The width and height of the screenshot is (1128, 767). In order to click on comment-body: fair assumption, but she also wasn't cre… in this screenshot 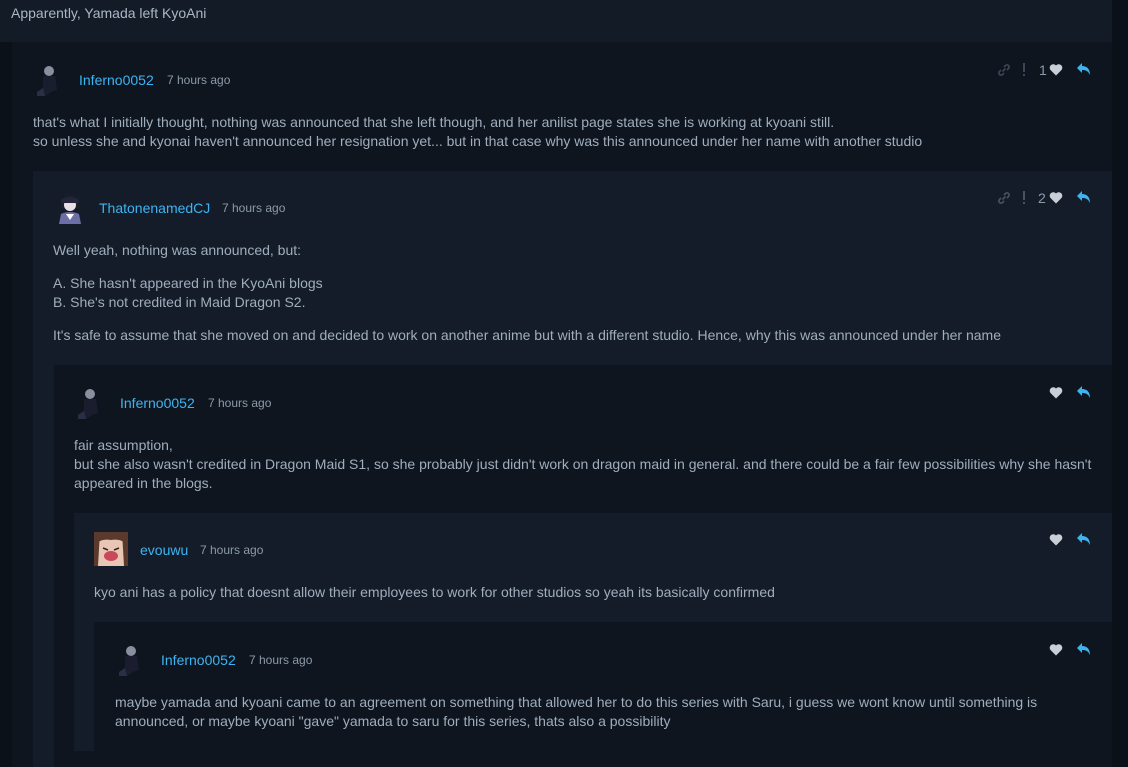, I will do `click(584, 464)`.